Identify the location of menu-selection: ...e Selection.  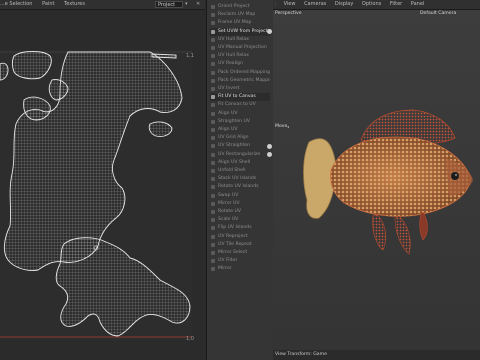
(16, 4).